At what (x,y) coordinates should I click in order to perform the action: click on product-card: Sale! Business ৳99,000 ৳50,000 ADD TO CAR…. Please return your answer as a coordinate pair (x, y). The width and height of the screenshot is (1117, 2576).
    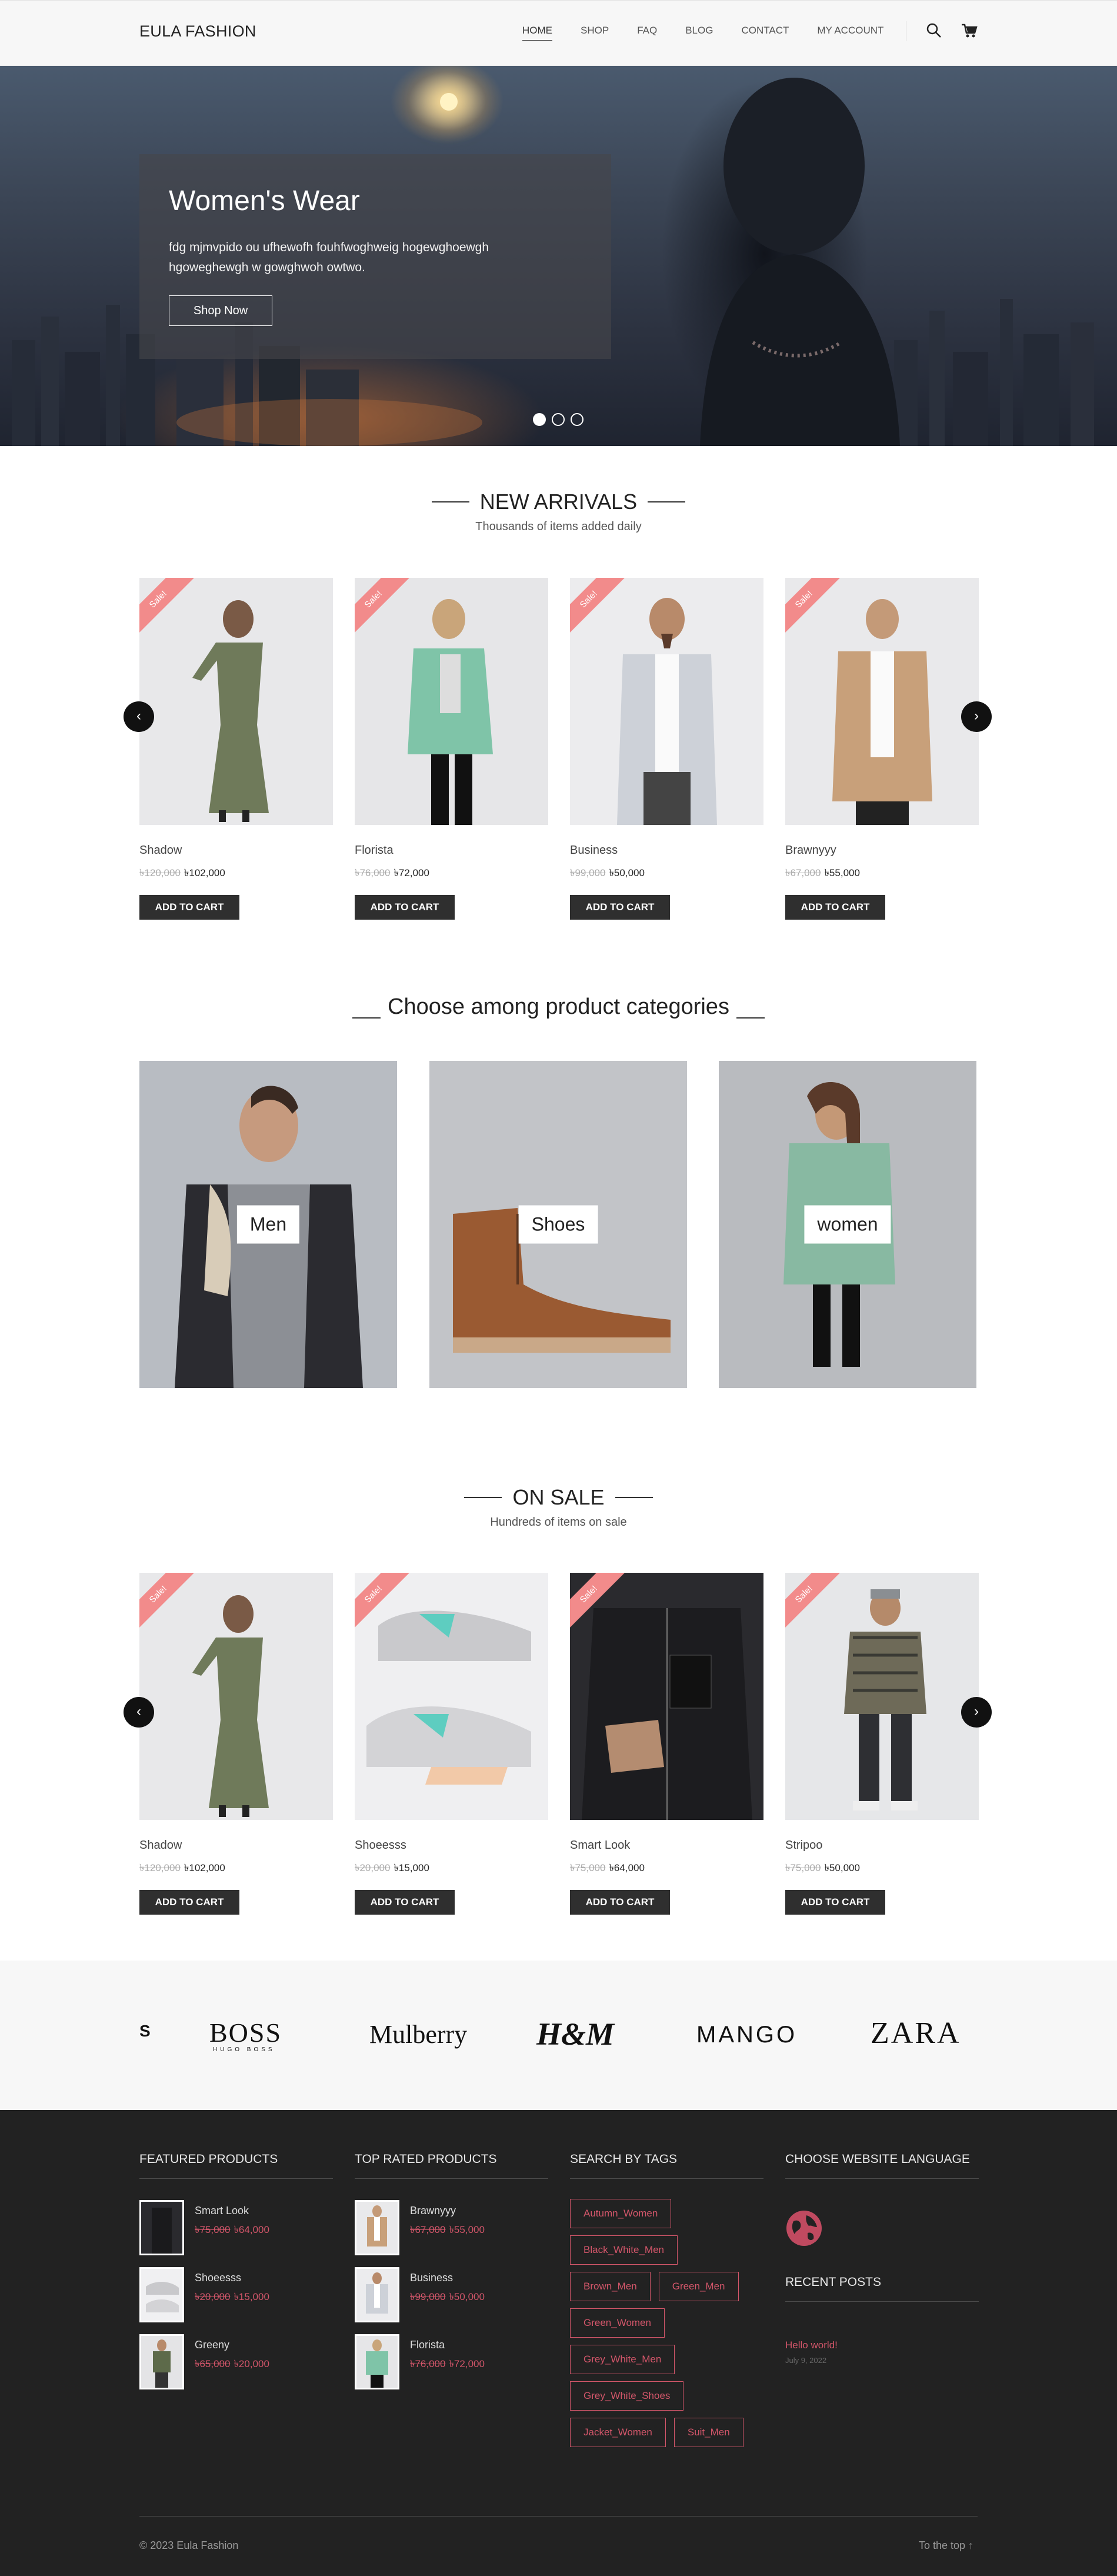
    Looking at the image, I should click on (666, 749).